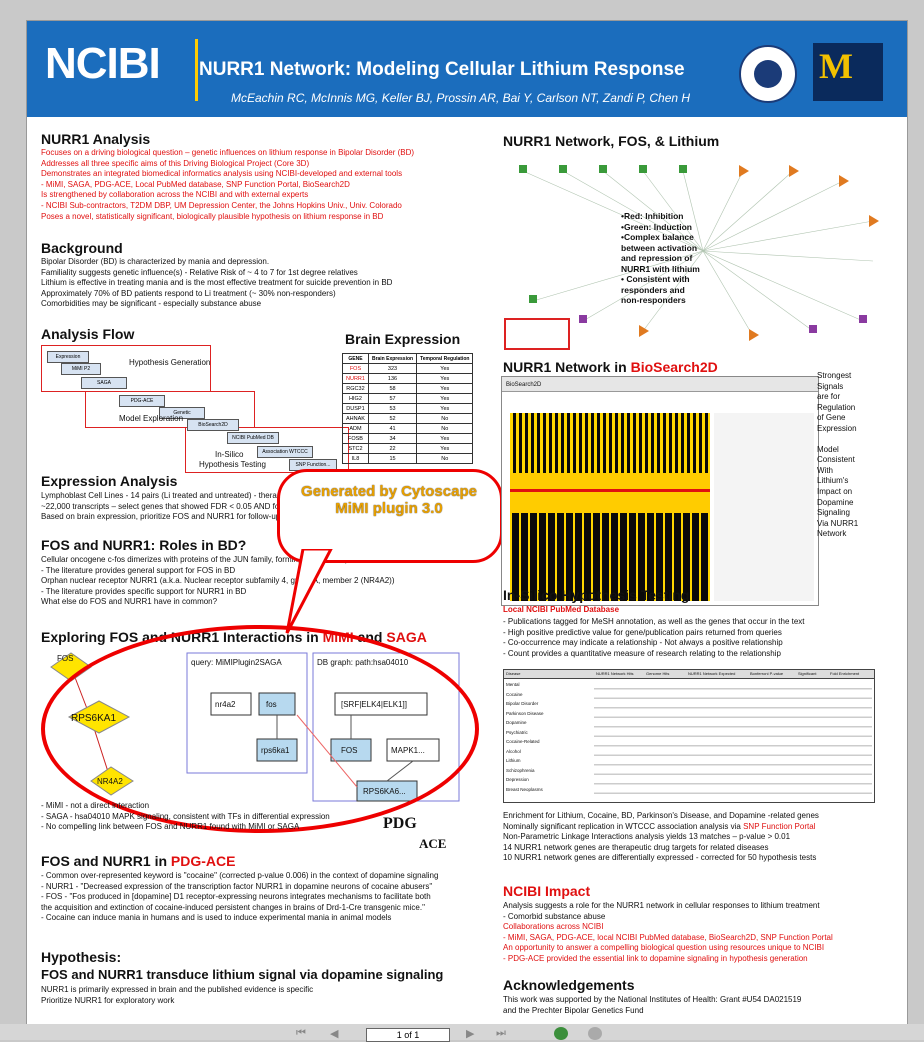 This screenshot has width=924, height=1042. Describe the element at coordinates (408, 448) in the screenshot. I see `table-row: STC2 22 Yes` at that location.